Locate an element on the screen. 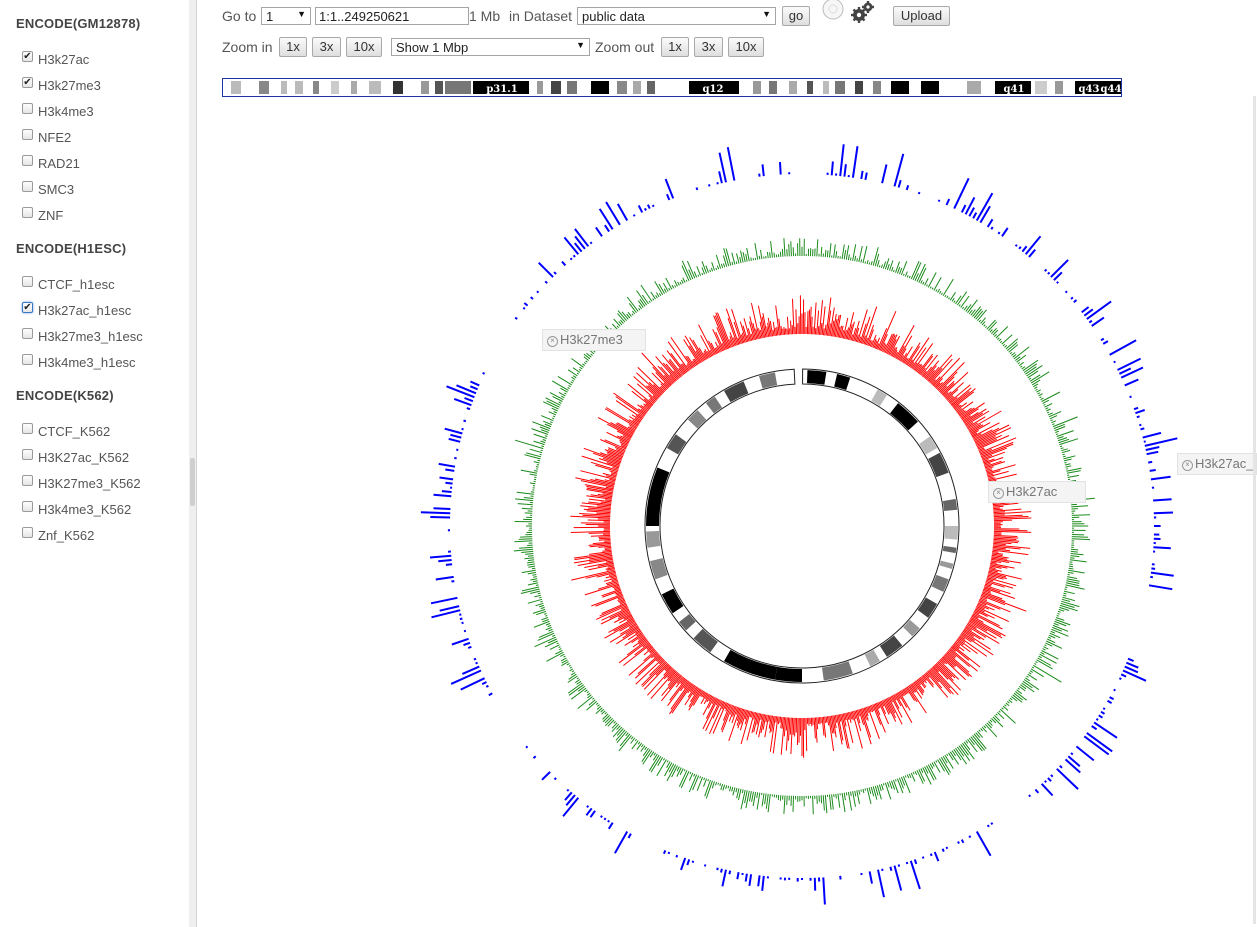 The height and width of the screenshot is (927, 1257). track-item-label: H3k27ac_h1esc is located at coordinates (85, 310).